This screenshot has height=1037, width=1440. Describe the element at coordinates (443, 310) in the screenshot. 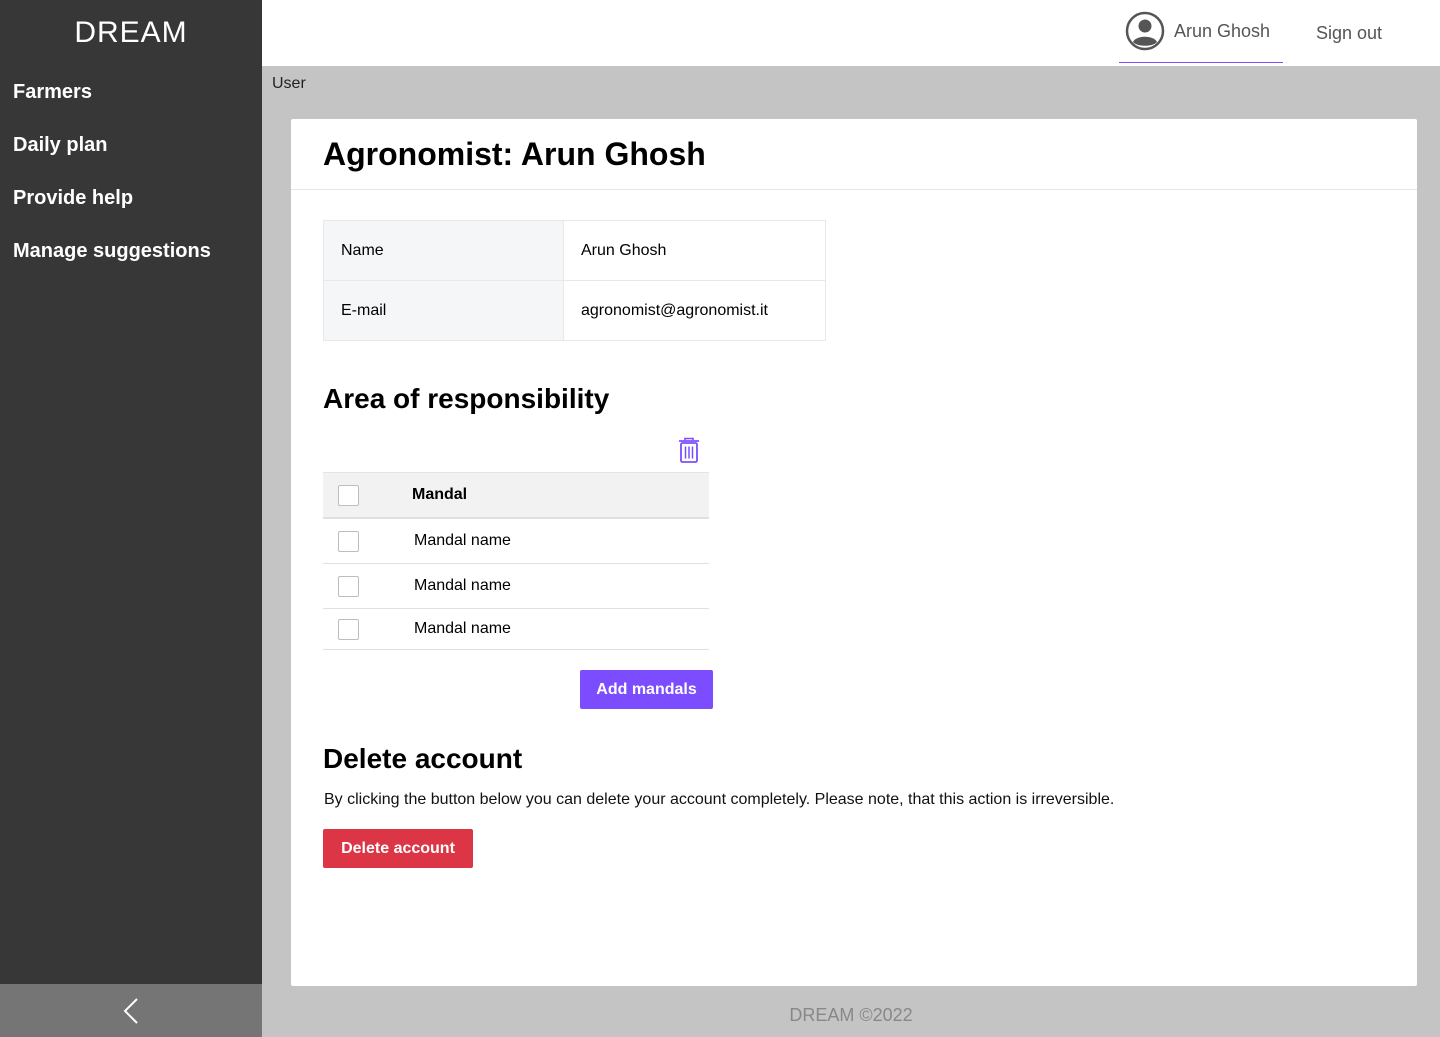

I see `email-label: E-mail` at that location.